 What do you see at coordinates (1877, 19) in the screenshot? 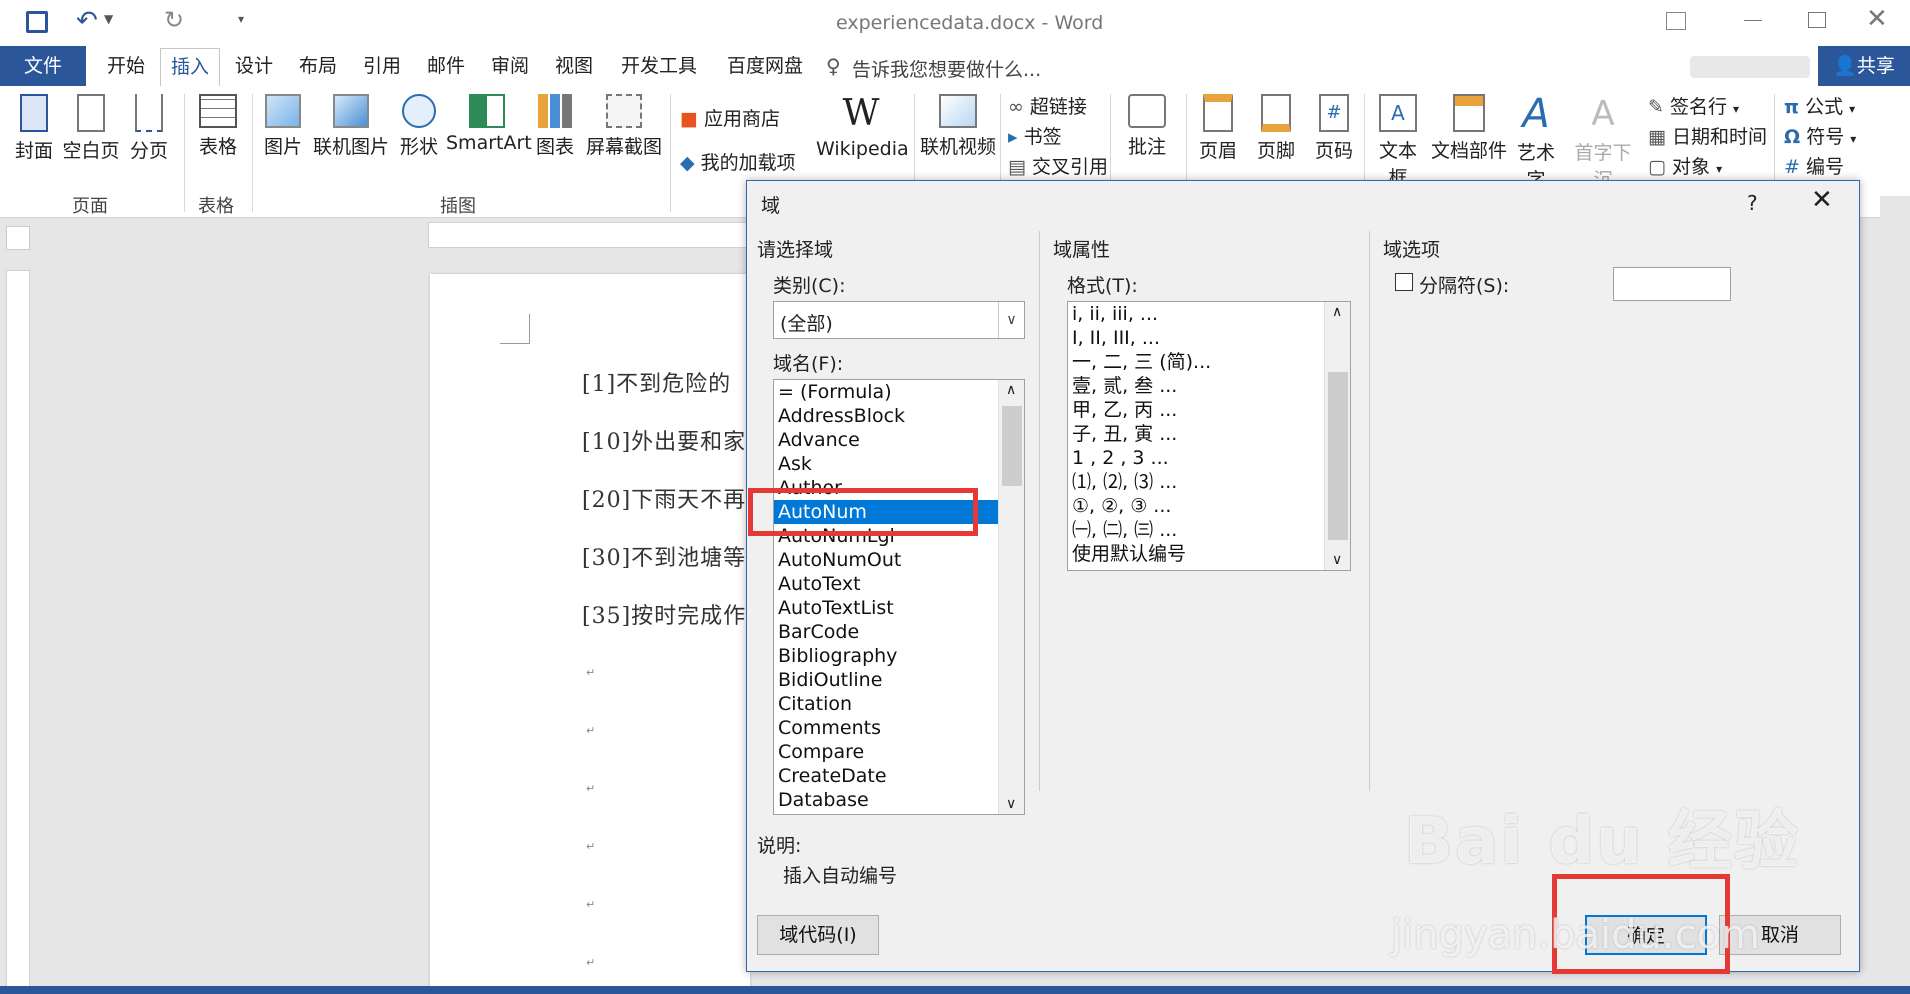
I see `close-window-icon: ✕` at bounding box center [1877, 19].